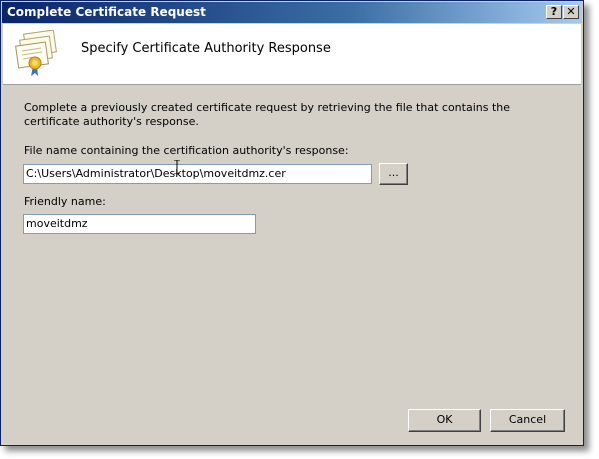  What do you see at coordinates (554, 12) in the screenshot?
I see `help-button: ?` at bounding box center [554, 12].